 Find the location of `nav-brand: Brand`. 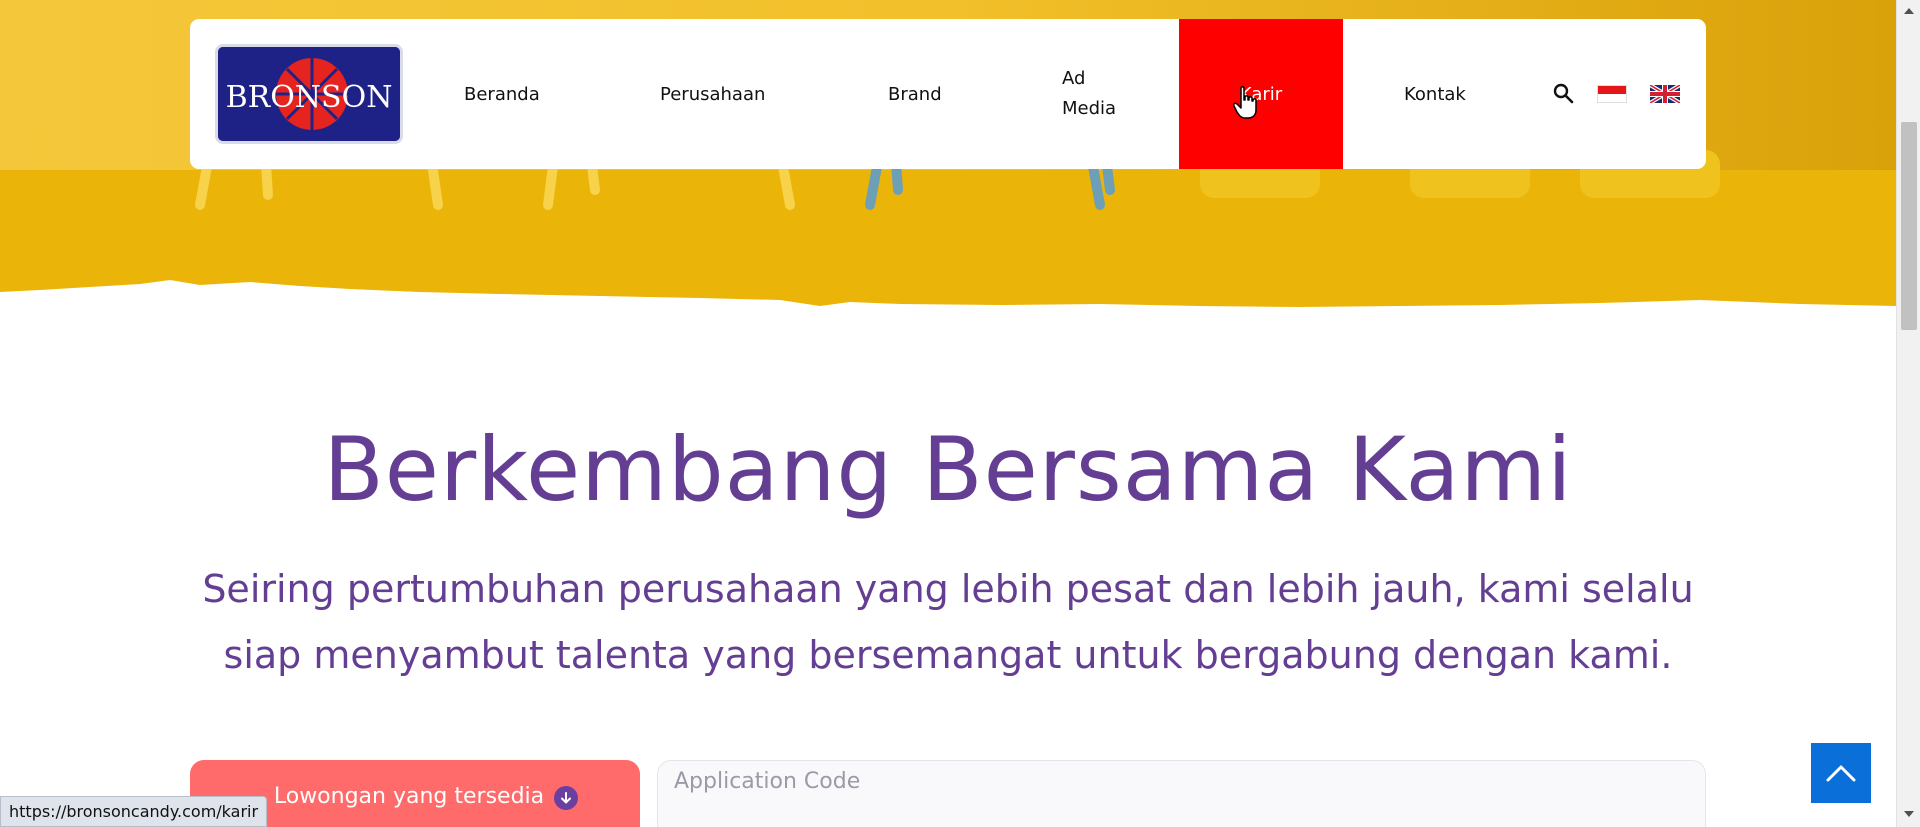

nav-brand: Brand is located at coordinates (915, 94).